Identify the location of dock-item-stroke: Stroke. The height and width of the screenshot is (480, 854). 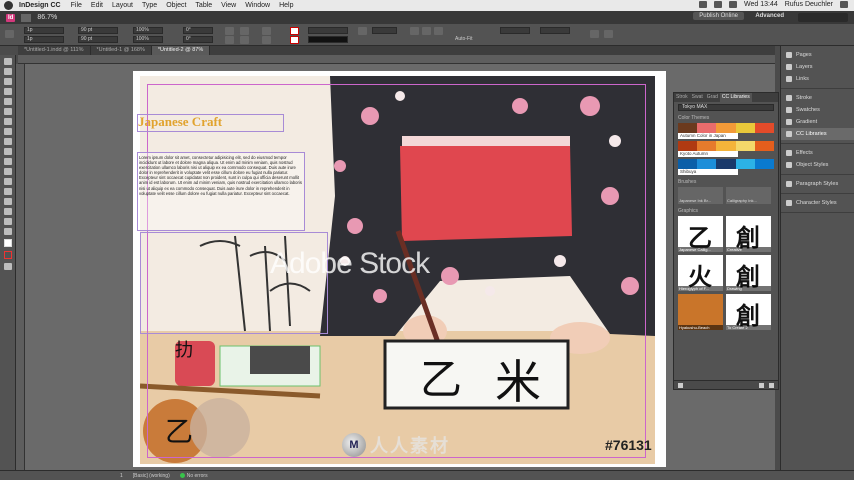
(817, 98).